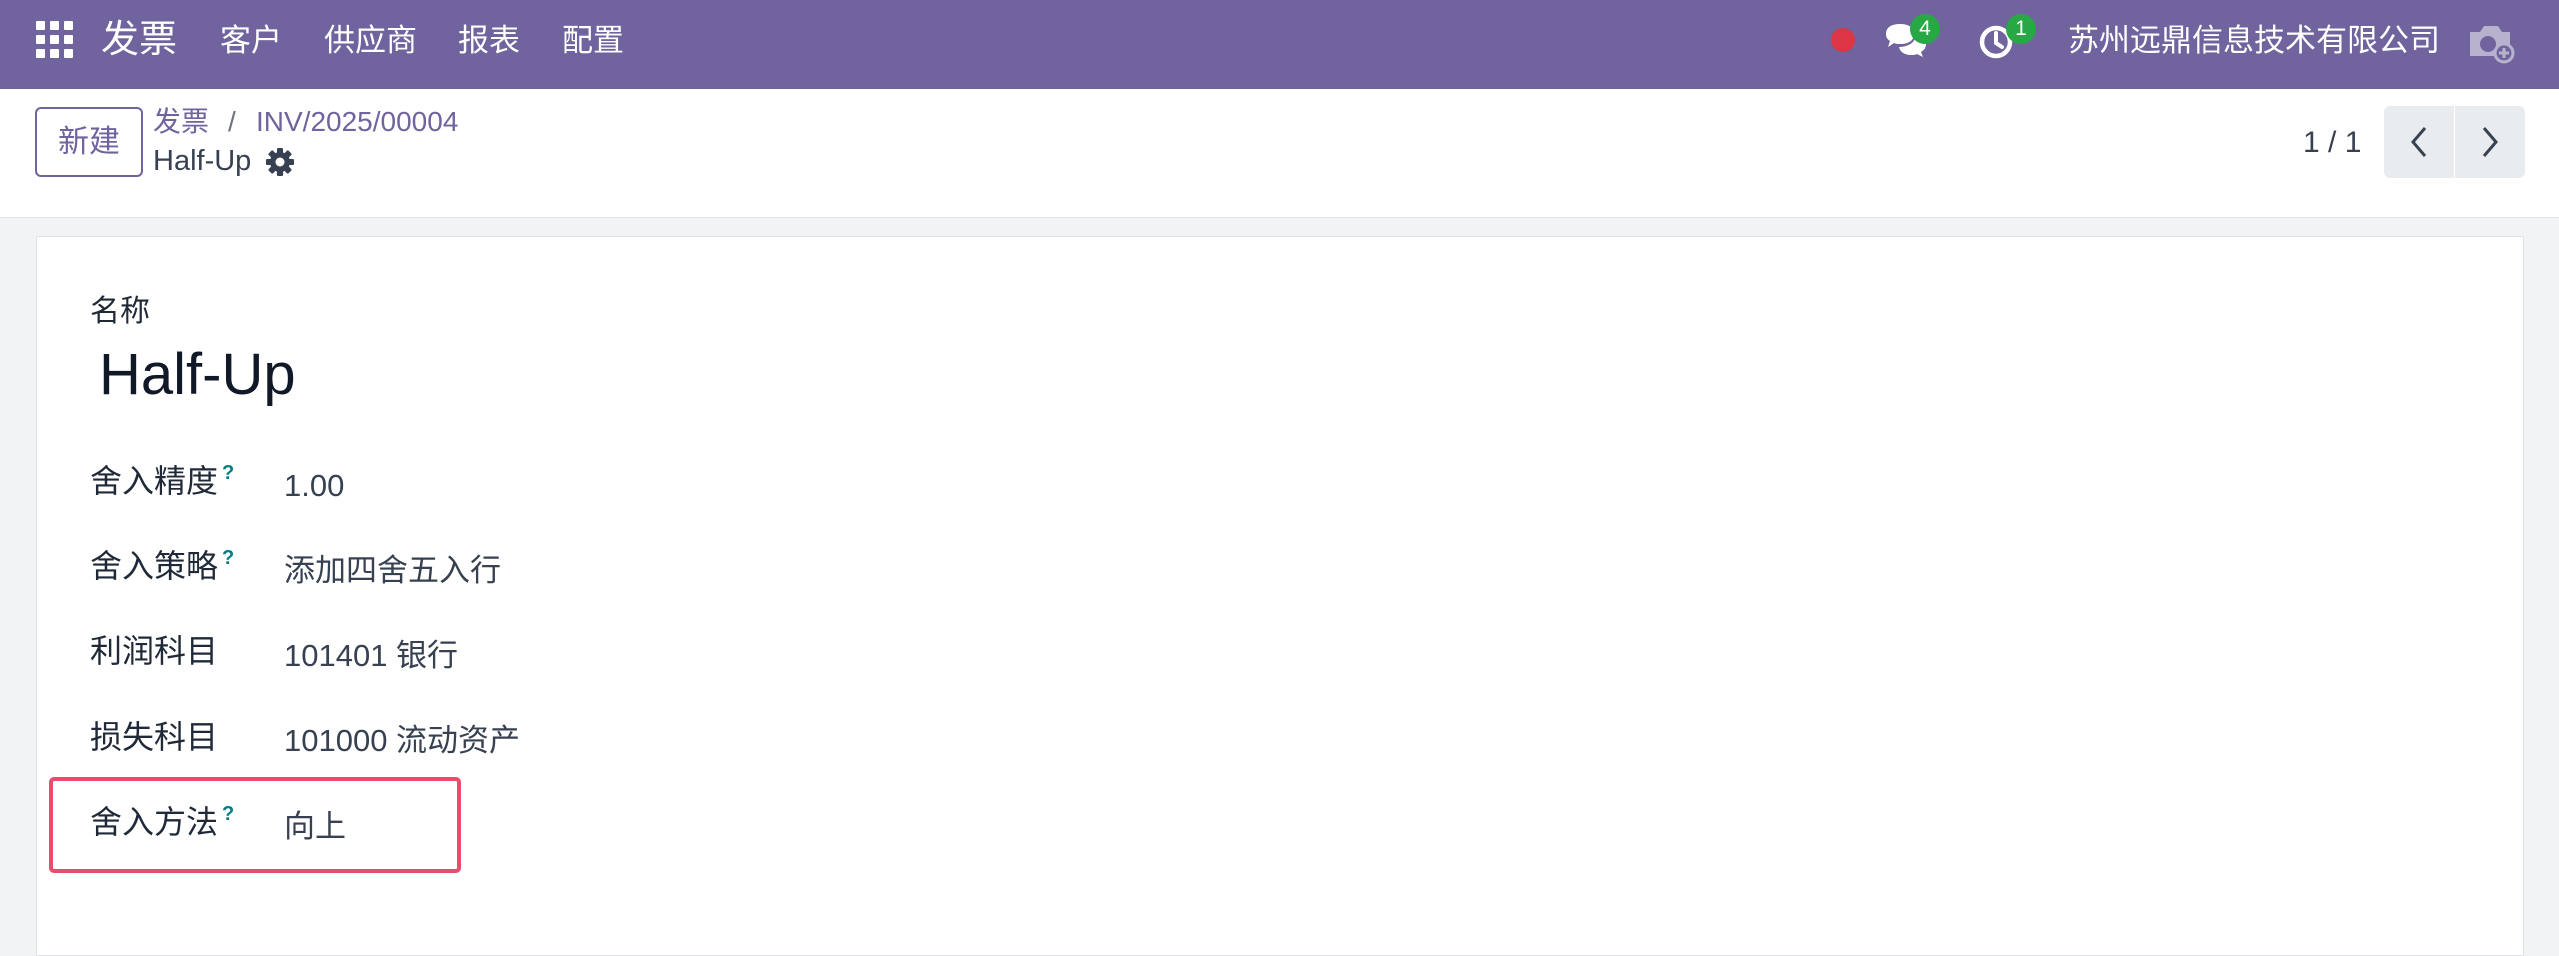  What do you see at coordinates (154, 566) in the screenshot?
I see `rounding-strategy-label: 舍入策略` at bounding box center [154, 566].